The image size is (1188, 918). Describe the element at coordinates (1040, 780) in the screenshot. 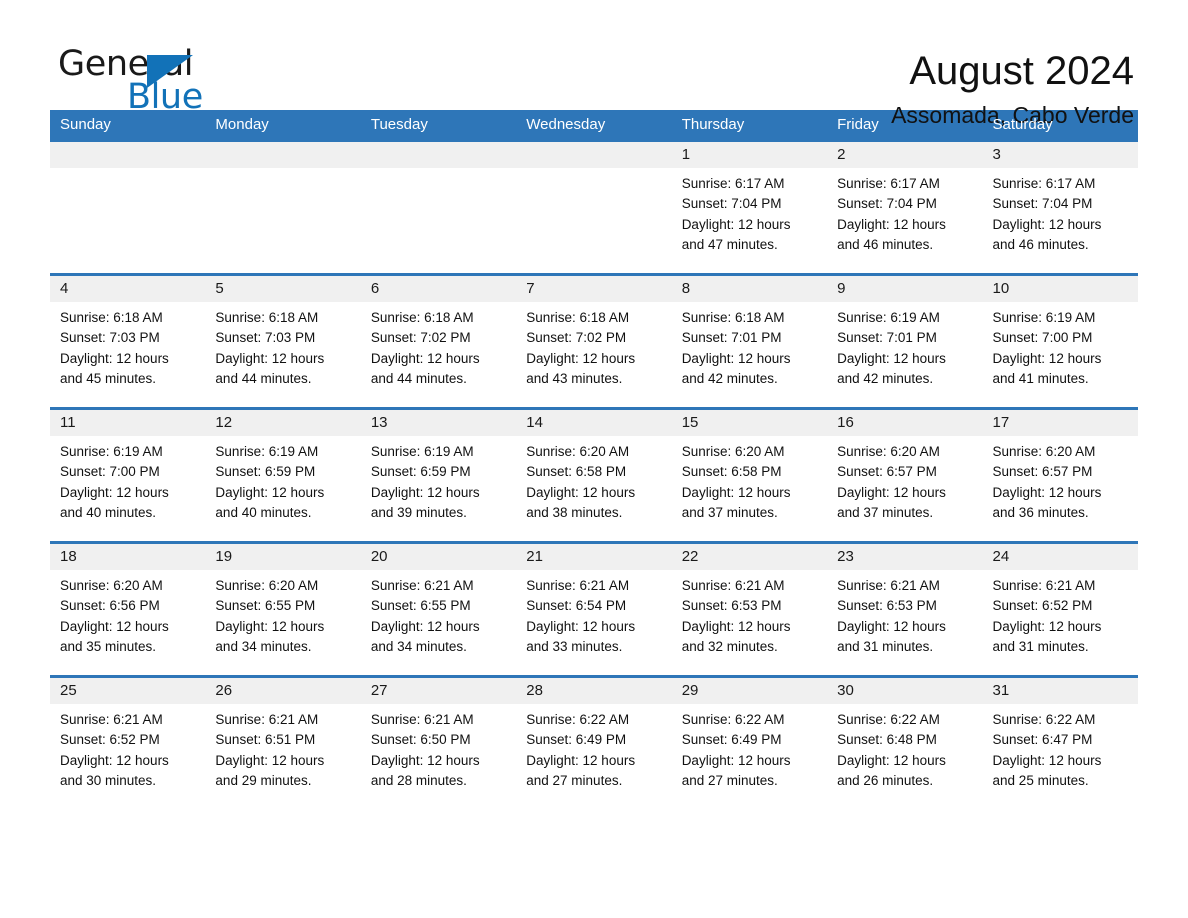

I see `day-detail-line: and 25 minutes.` at that location.